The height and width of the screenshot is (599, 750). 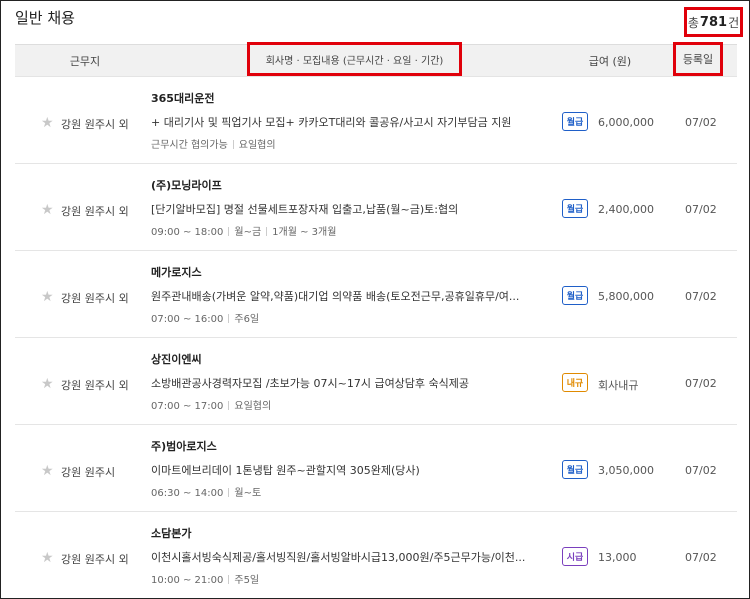 I want to click on total-number: 781, so click(x=713, y=22).